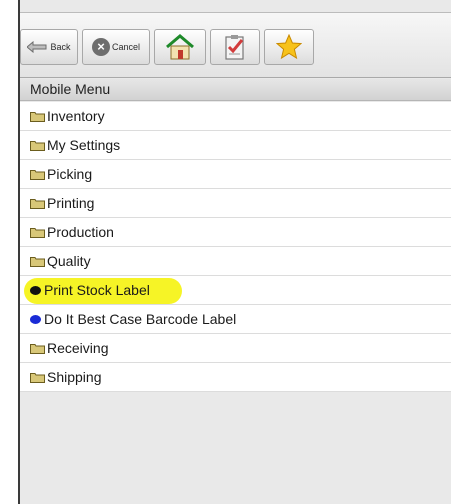 Image resolution: width=451 pixels, height=504 pixels. I want to click on menu-item-quality: Quality, so click(235, 261).